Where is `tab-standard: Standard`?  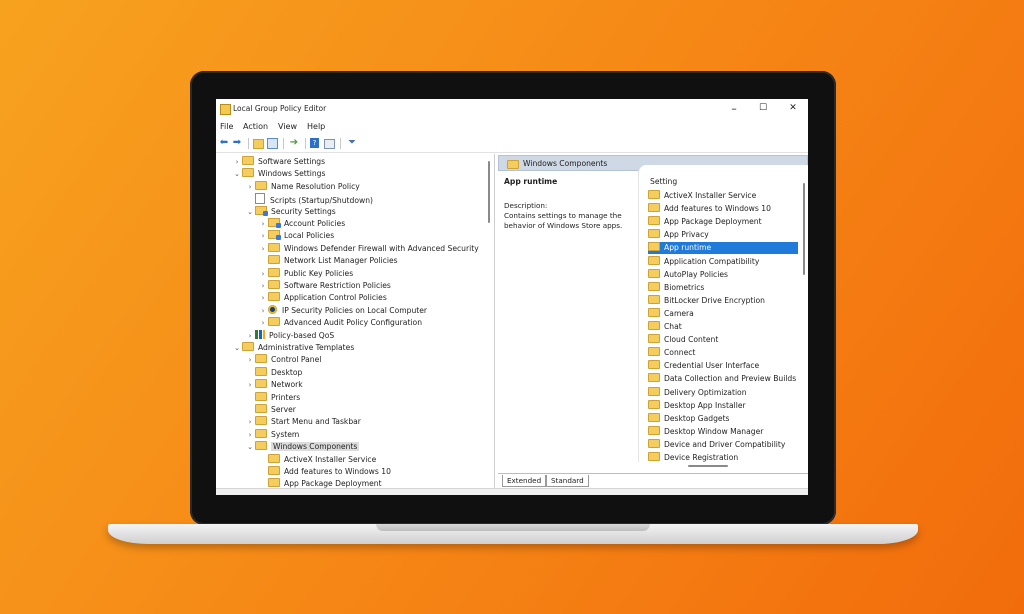 tab-standard: Standard is located at coordinates (567, 481).